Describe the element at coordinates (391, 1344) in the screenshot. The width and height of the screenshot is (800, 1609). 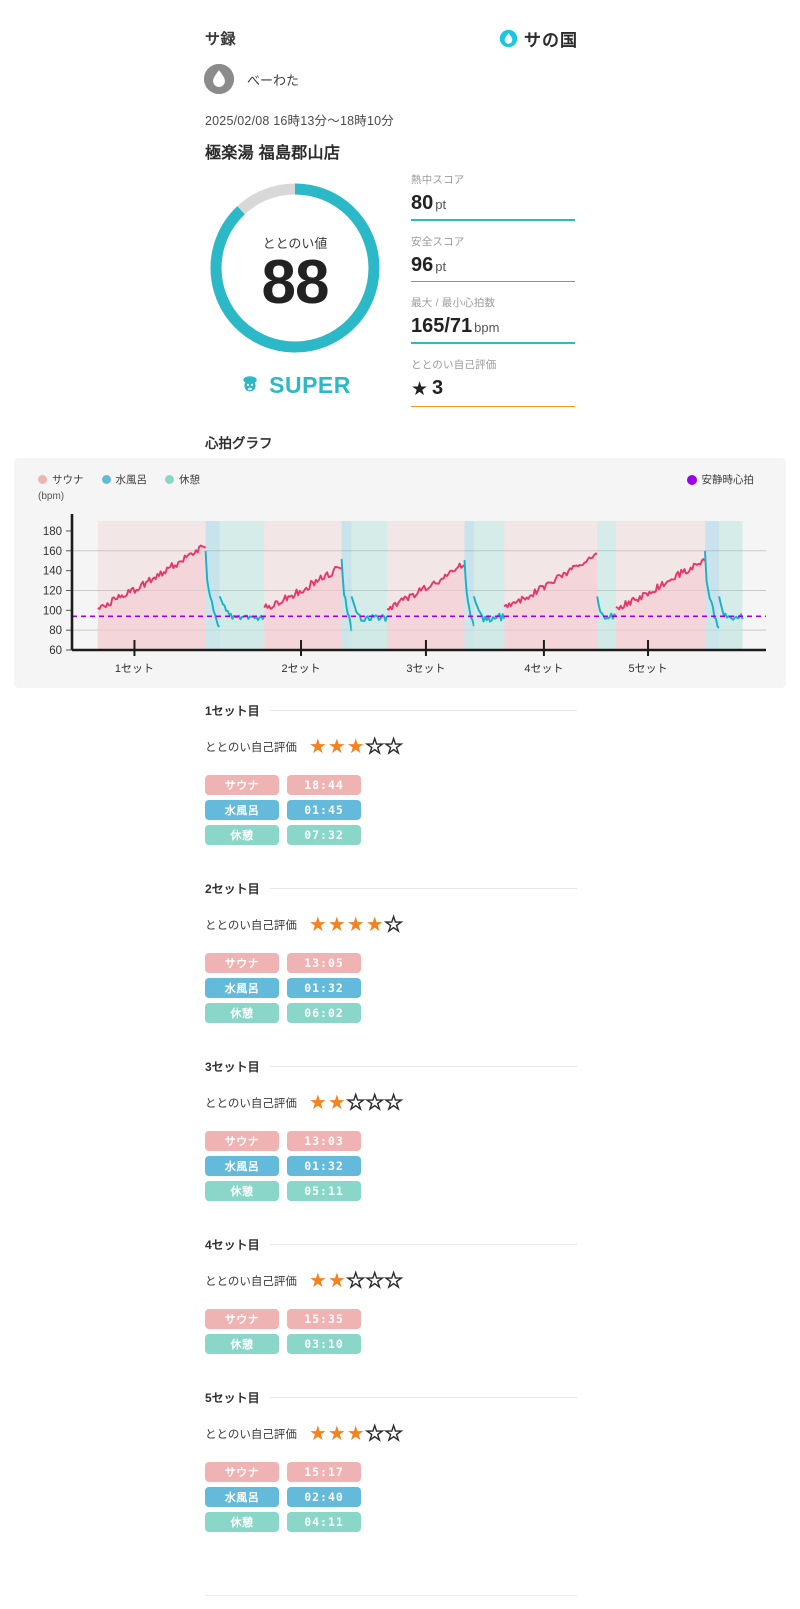
I see `set-phase-row: 休憩 03:10` at that location.